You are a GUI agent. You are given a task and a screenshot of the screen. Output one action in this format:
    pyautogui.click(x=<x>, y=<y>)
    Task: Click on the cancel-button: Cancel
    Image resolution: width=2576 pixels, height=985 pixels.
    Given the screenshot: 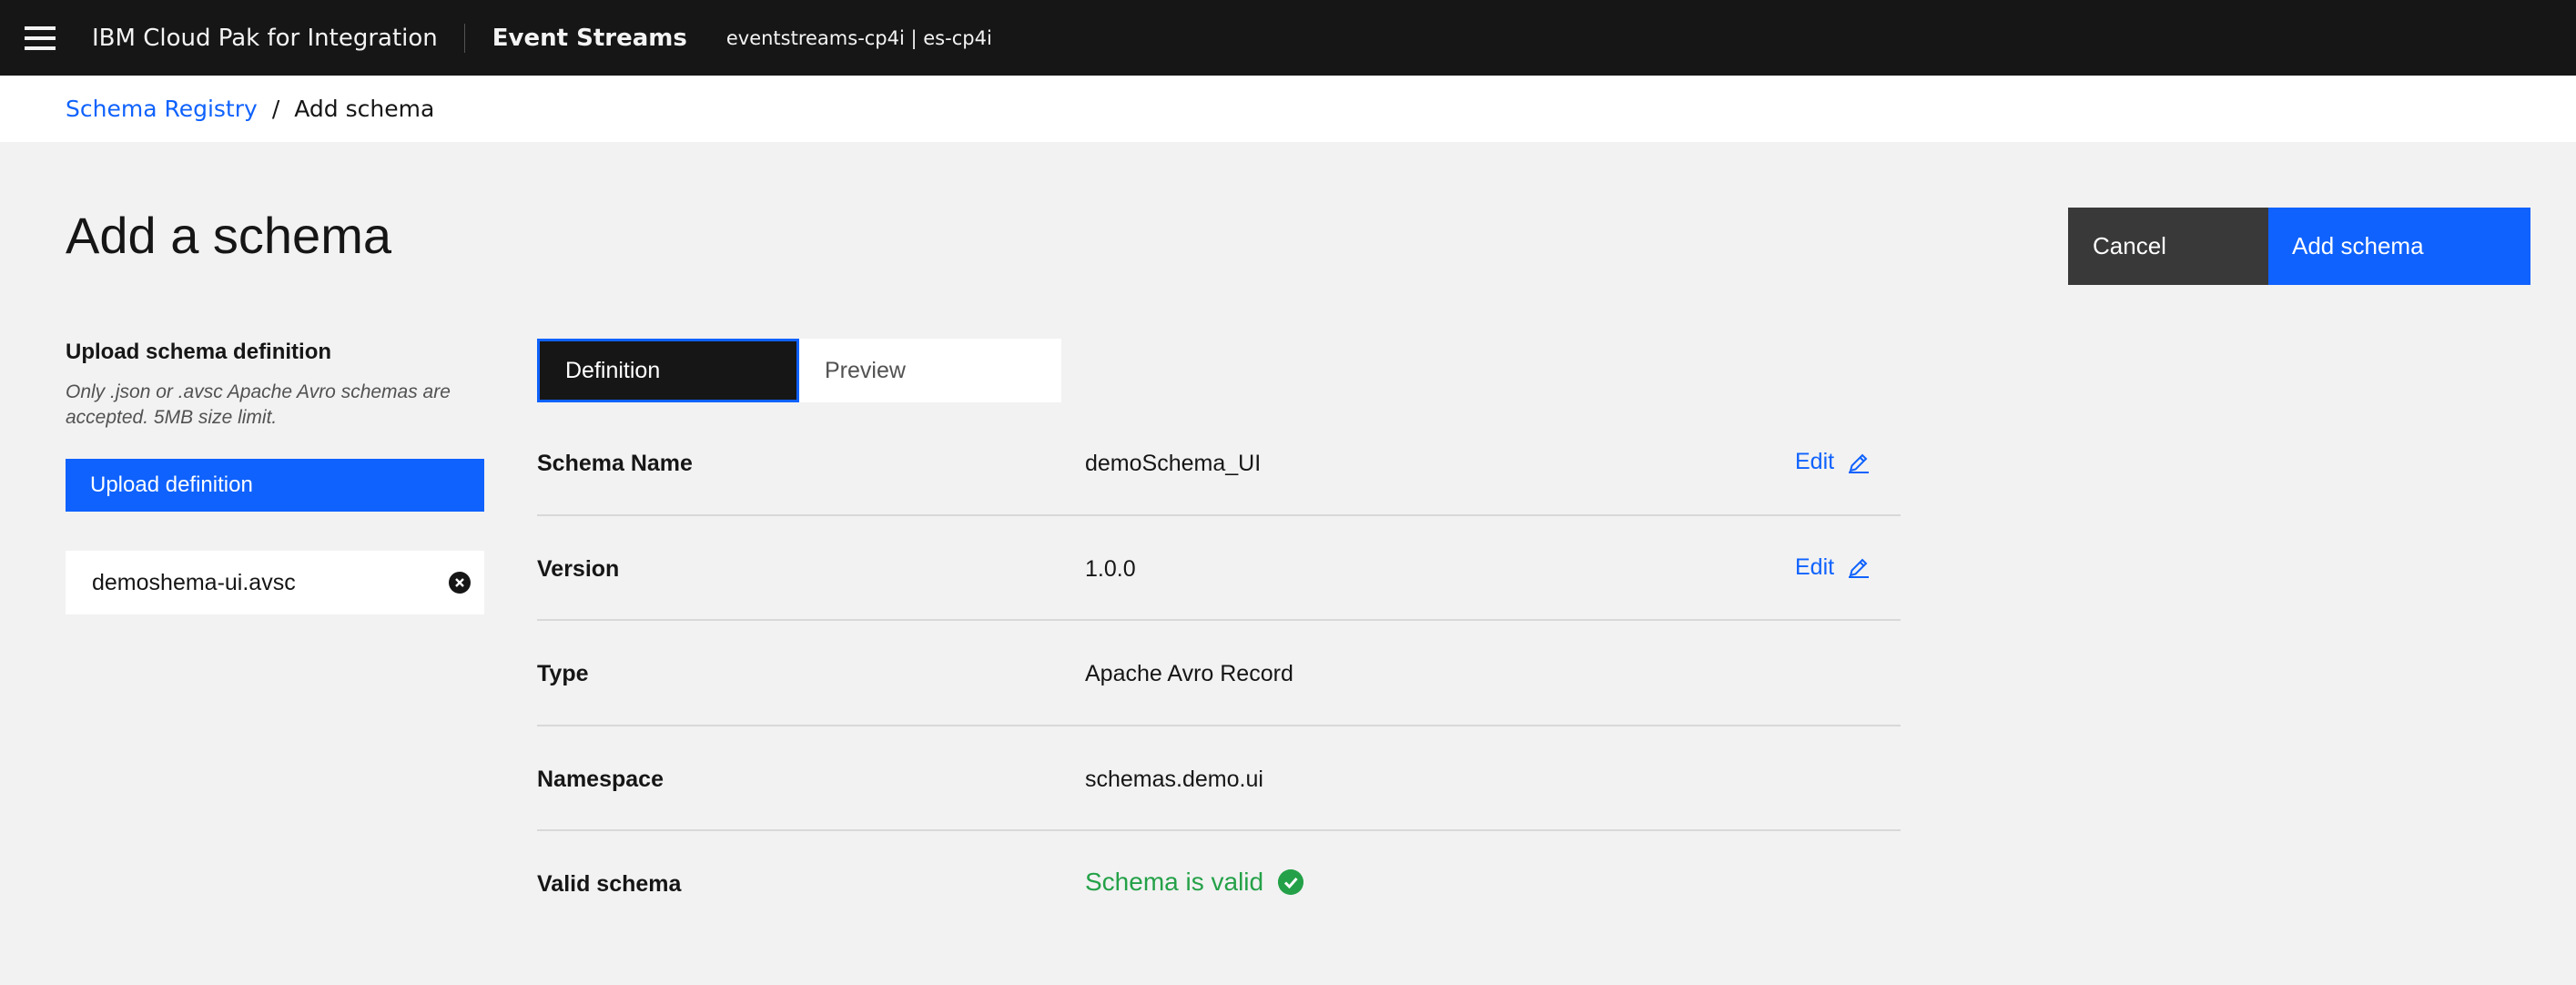 What is the action you would take?
    pyautogui.click(x=2168, y=247)
    